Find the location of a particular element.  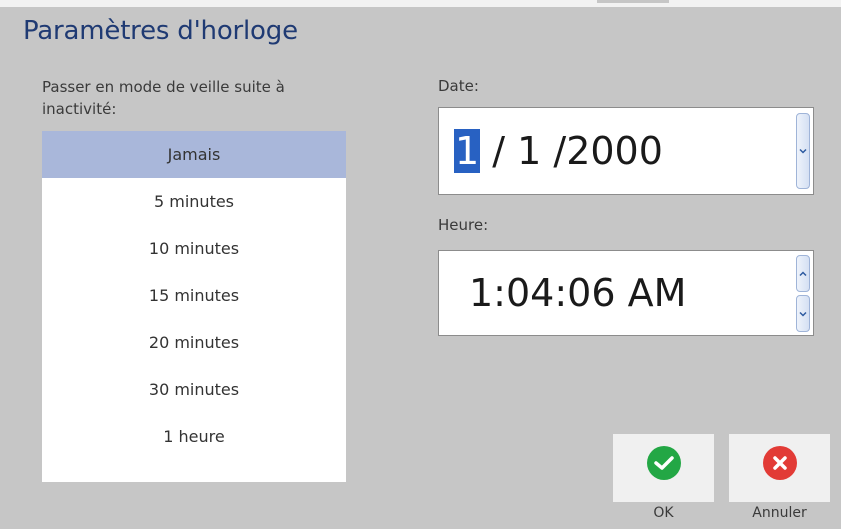

date-dropdown-button is located at coordinates (803, 151).